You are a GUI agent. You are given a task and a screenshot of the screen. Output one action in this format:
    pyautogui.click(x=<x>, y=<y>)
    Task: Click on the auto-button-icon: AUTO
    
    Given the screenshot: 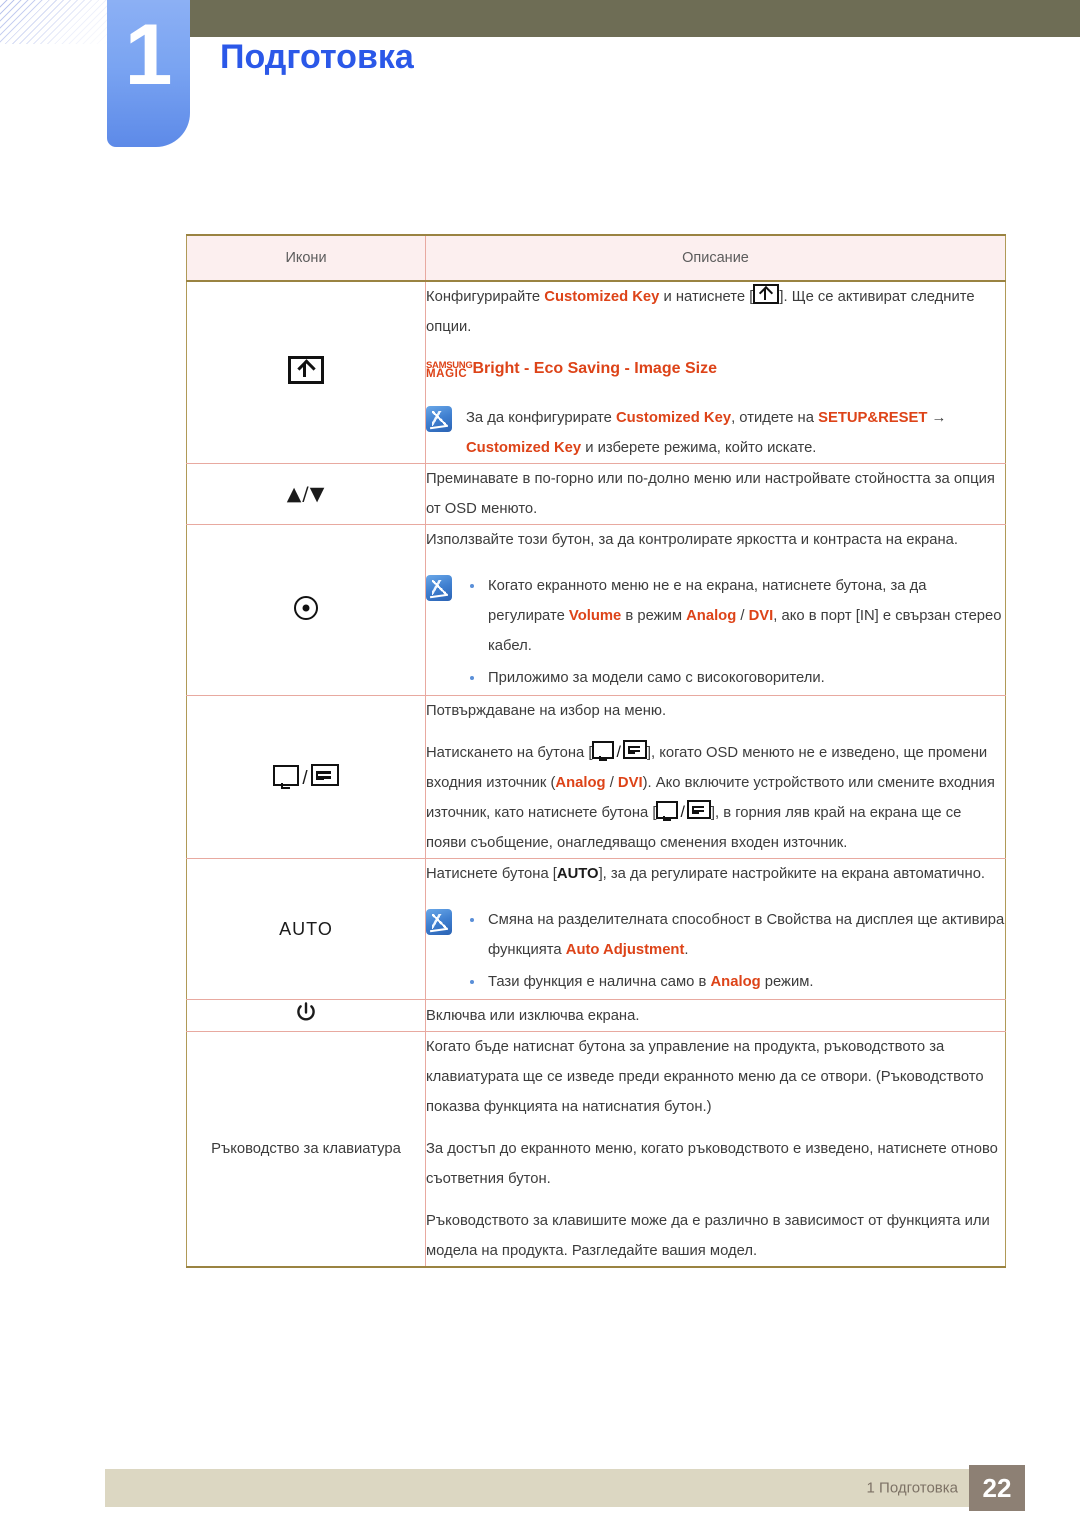 What is the action you would take?
    pyautogui.click(x=306, y=928)
    